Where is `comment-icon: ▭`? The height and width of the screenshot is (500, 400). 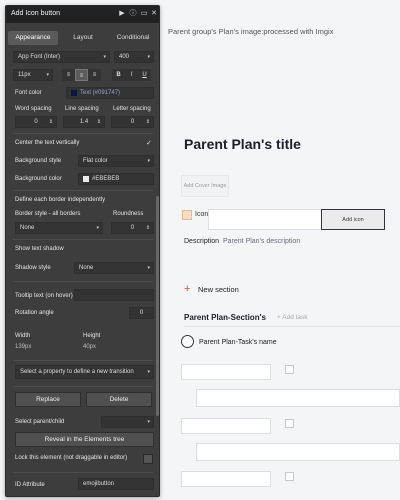
comment-icon: ▭ is located at coordinates (144, 14).